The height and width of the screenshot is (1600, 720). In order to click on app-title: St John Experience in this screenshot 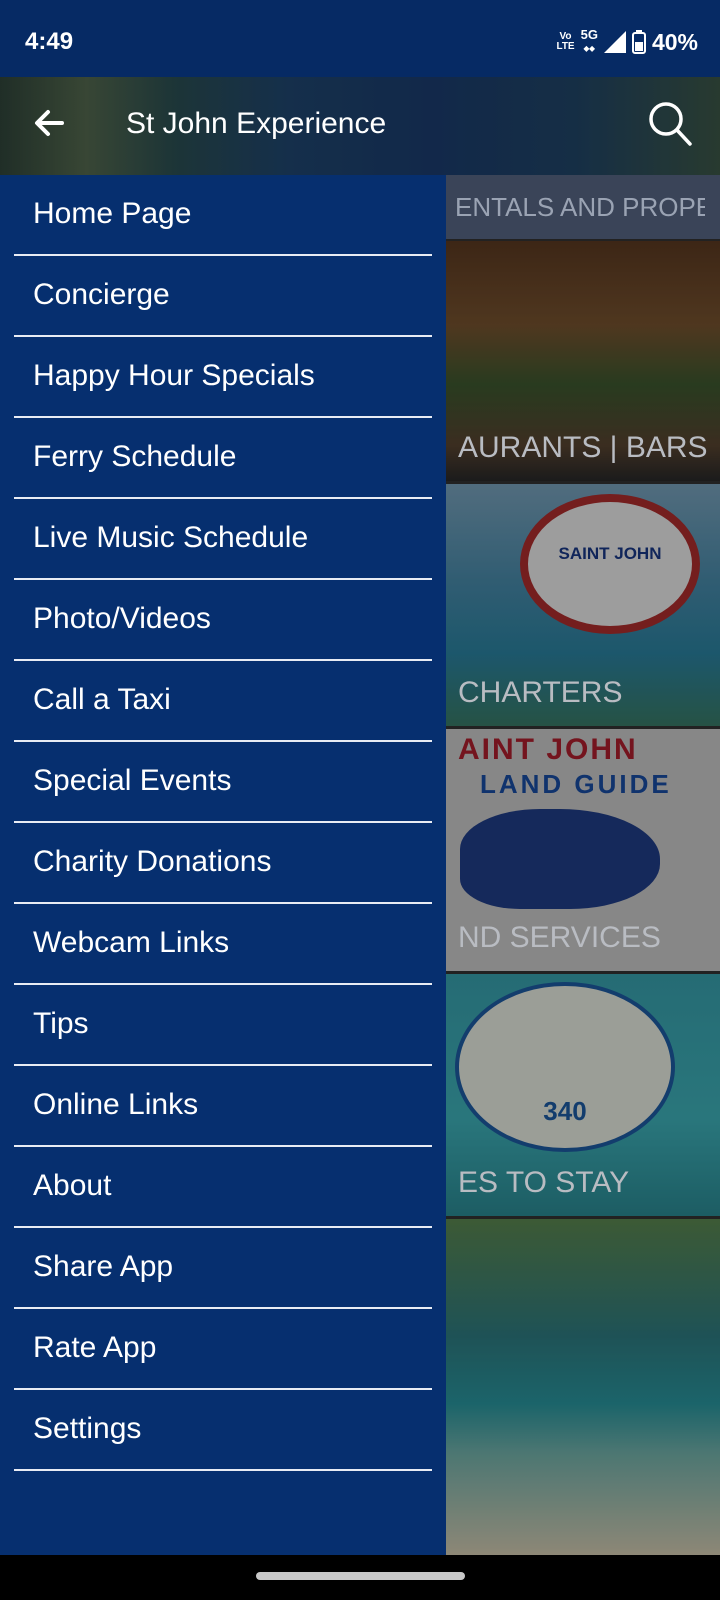, I will do `click(256, 123)`.